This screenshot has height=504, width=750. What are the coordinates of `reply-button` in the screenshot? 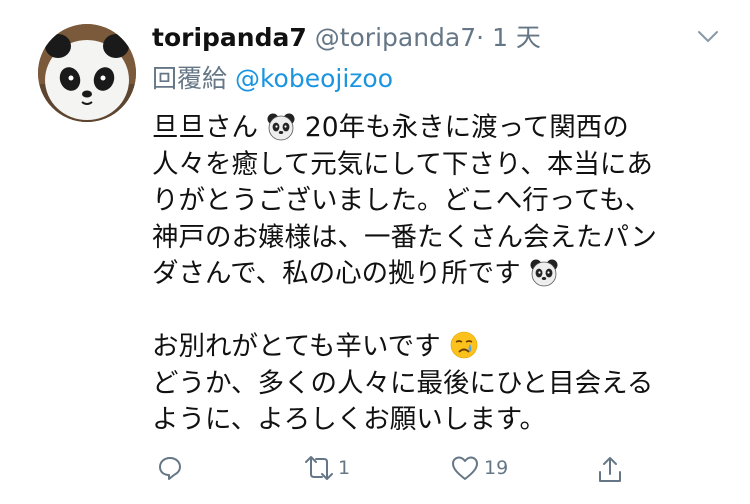 It's located at (170, 468).